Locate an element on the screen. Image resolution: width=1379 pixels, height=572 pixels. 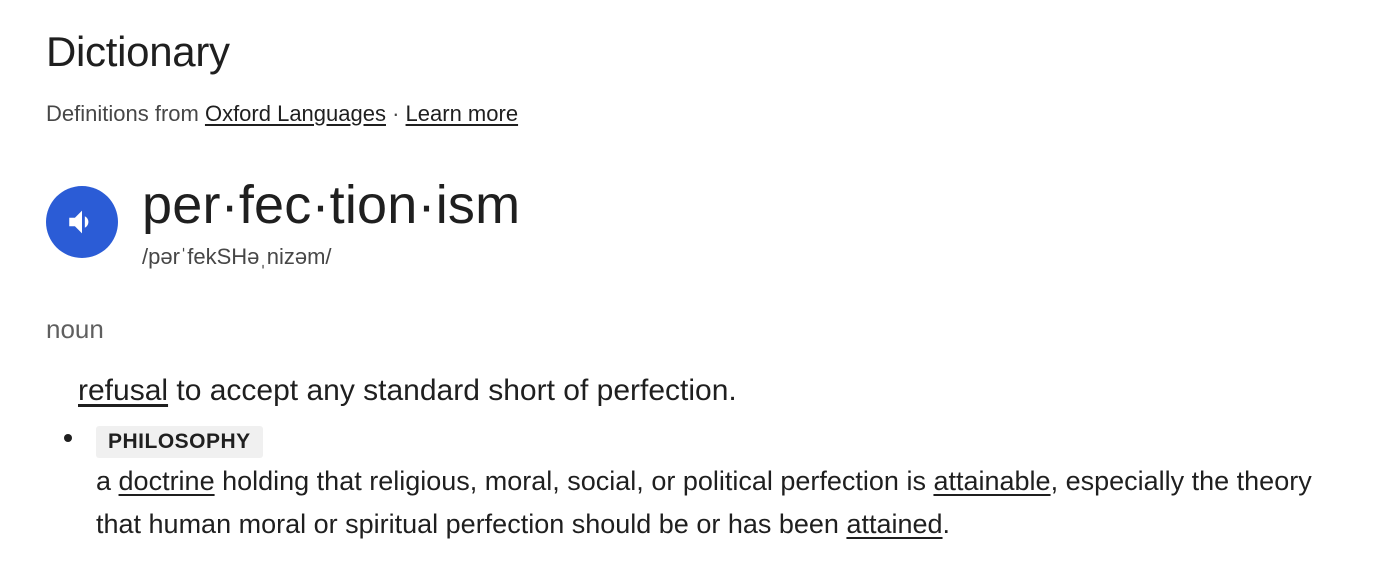
phonetic-spelling: /pərˈfekSHəˌnizəm/ is located at coordinates (237, 256).